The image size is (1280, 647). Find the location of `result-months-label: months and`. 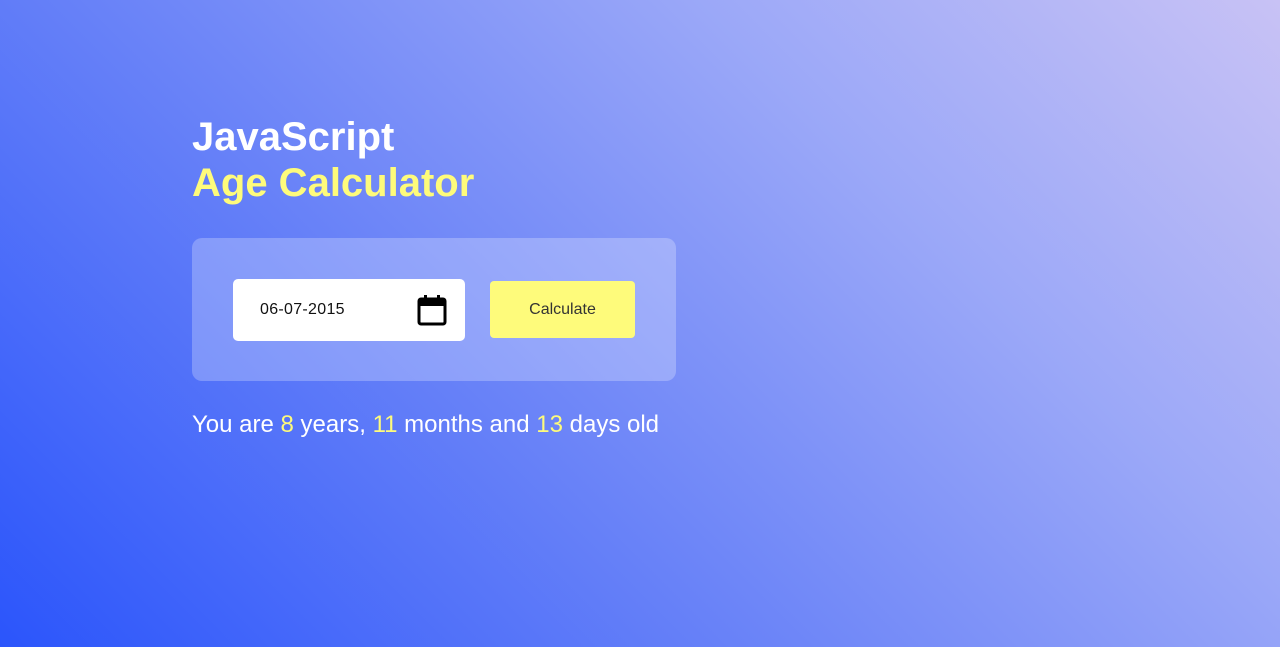

result-months-label: months and is located at coordinates (467, 424).